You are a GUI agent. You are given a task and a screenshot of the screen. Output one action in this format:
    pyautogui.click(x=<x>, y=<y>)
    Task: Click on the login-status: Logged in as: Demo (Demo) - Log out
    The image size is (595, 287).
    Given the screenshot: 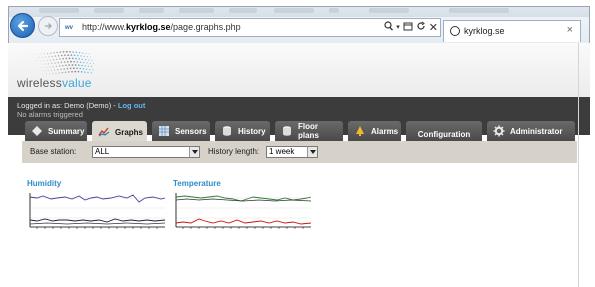 What is the action you would take?
    pyautogui.click(x=81, y=105)
    